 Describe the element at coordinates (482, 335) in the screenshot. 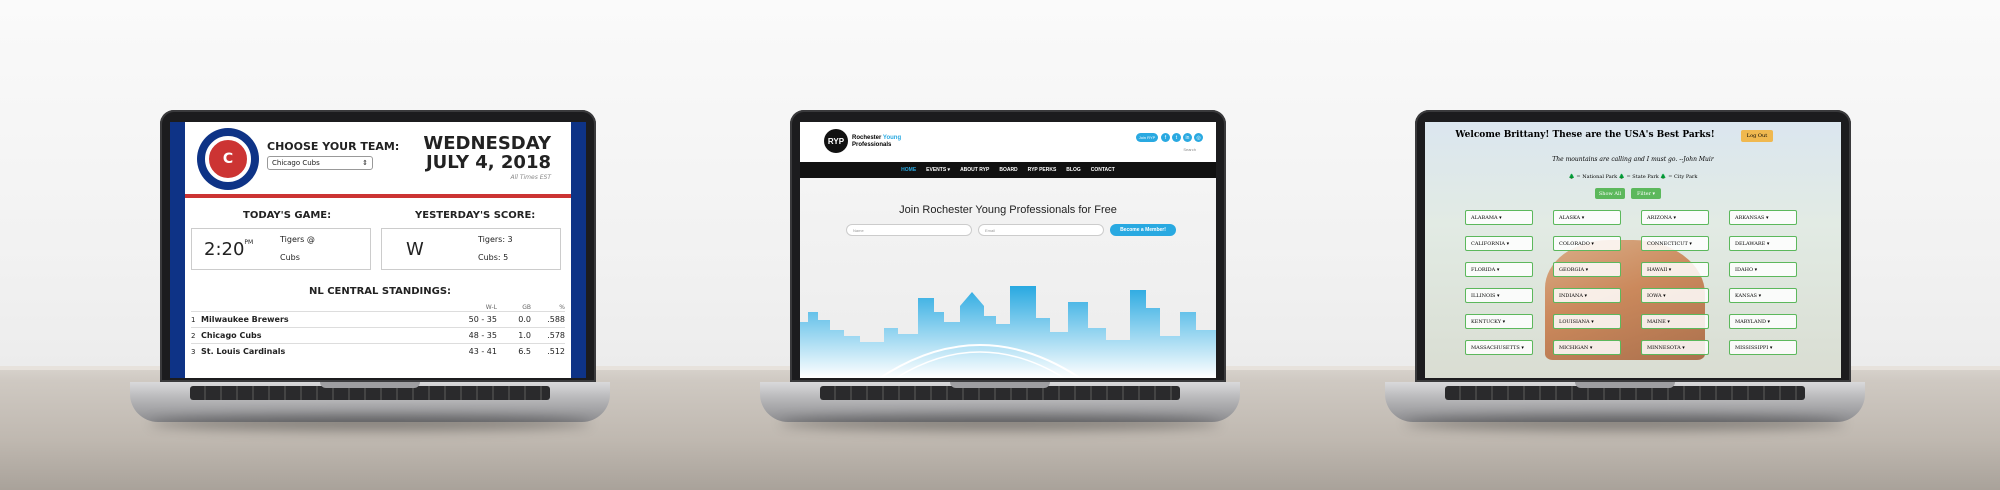

I see `wl: 48 - 35` at that location.